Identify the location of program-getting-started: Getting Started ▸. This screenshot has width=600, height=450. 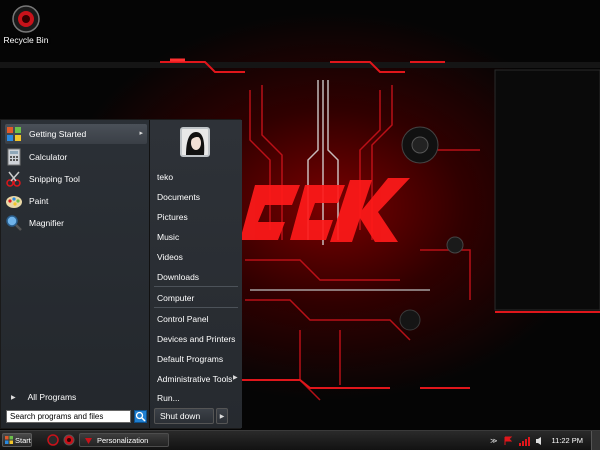
(76, 134).